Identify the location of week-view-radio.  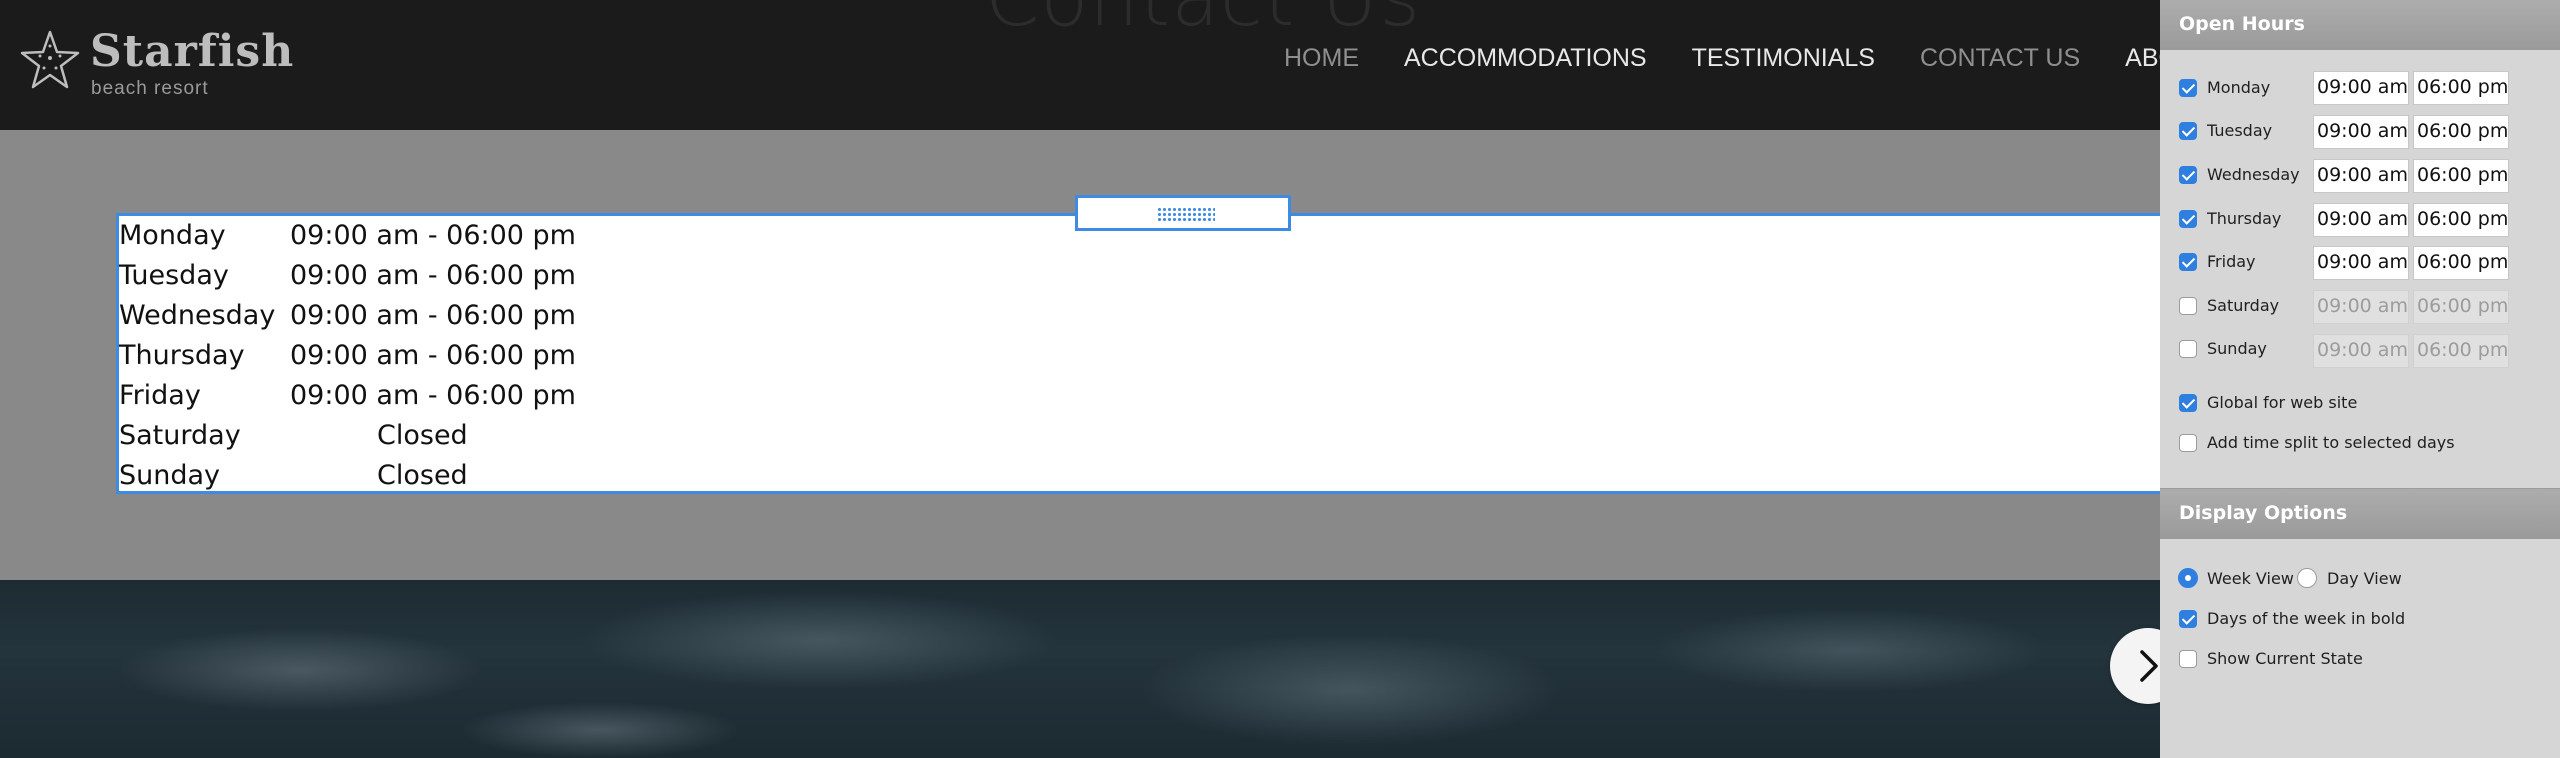
(2188, 578).